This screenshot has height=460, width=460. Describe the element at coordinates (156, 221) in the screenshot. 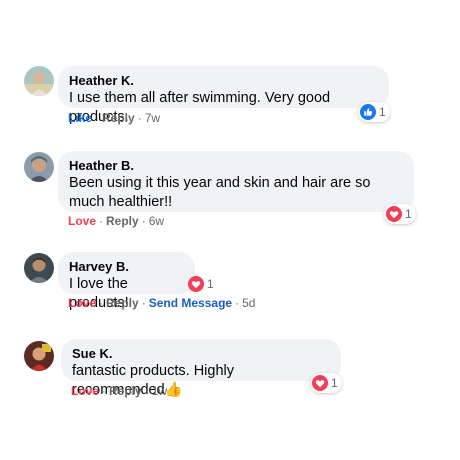

I see `timestamp: 6w` at that location.